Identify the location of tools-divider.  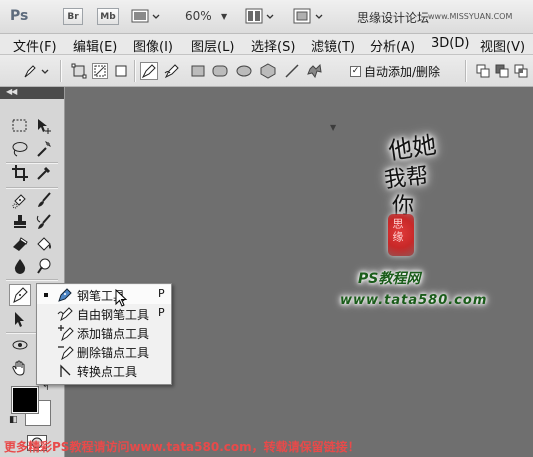
(32, 280).